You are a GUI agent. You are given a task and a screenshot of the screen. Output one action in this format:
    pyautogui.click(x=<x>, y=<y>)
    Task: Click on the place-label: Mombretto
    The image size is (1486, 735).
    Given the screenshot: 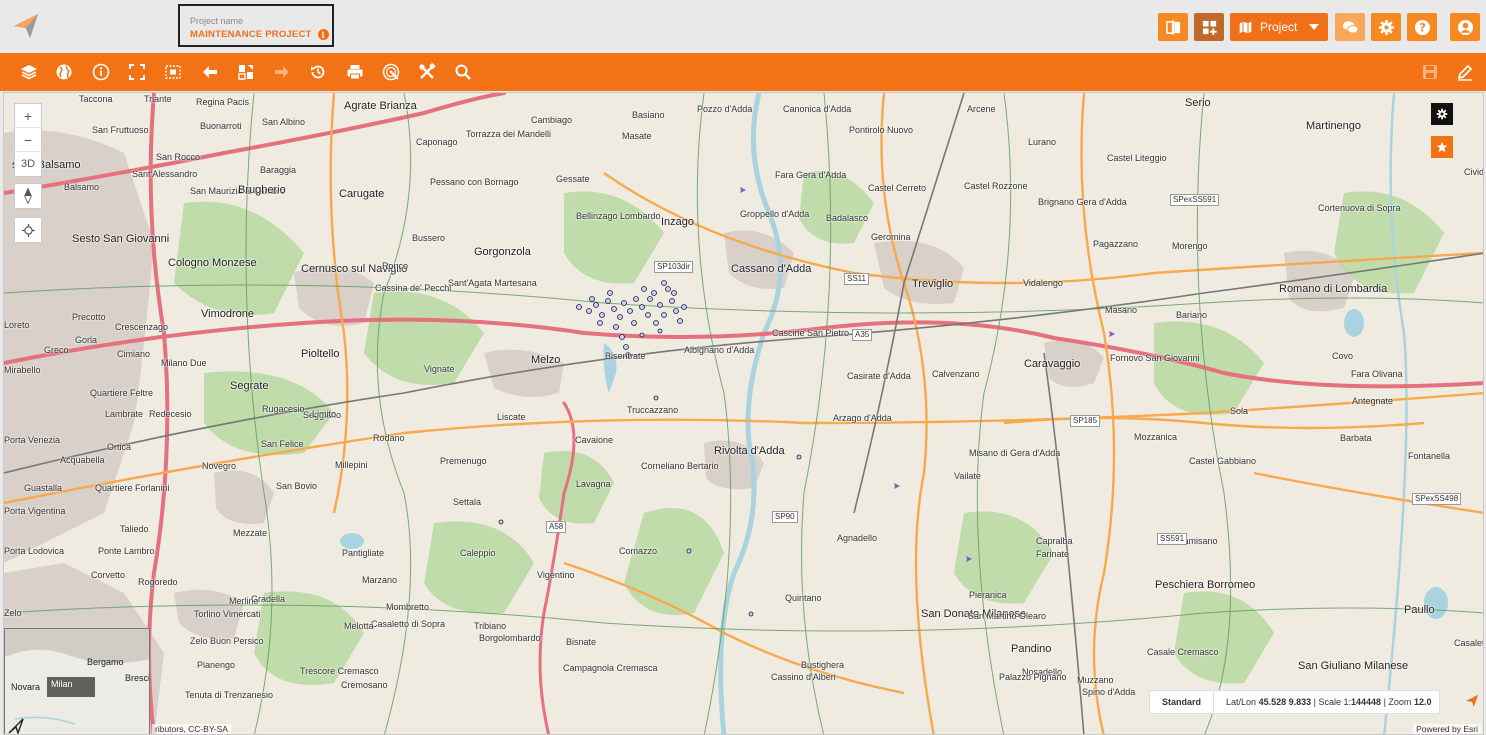 What is the action you would take?
    pyautogui.click(x=408, y=607)
    